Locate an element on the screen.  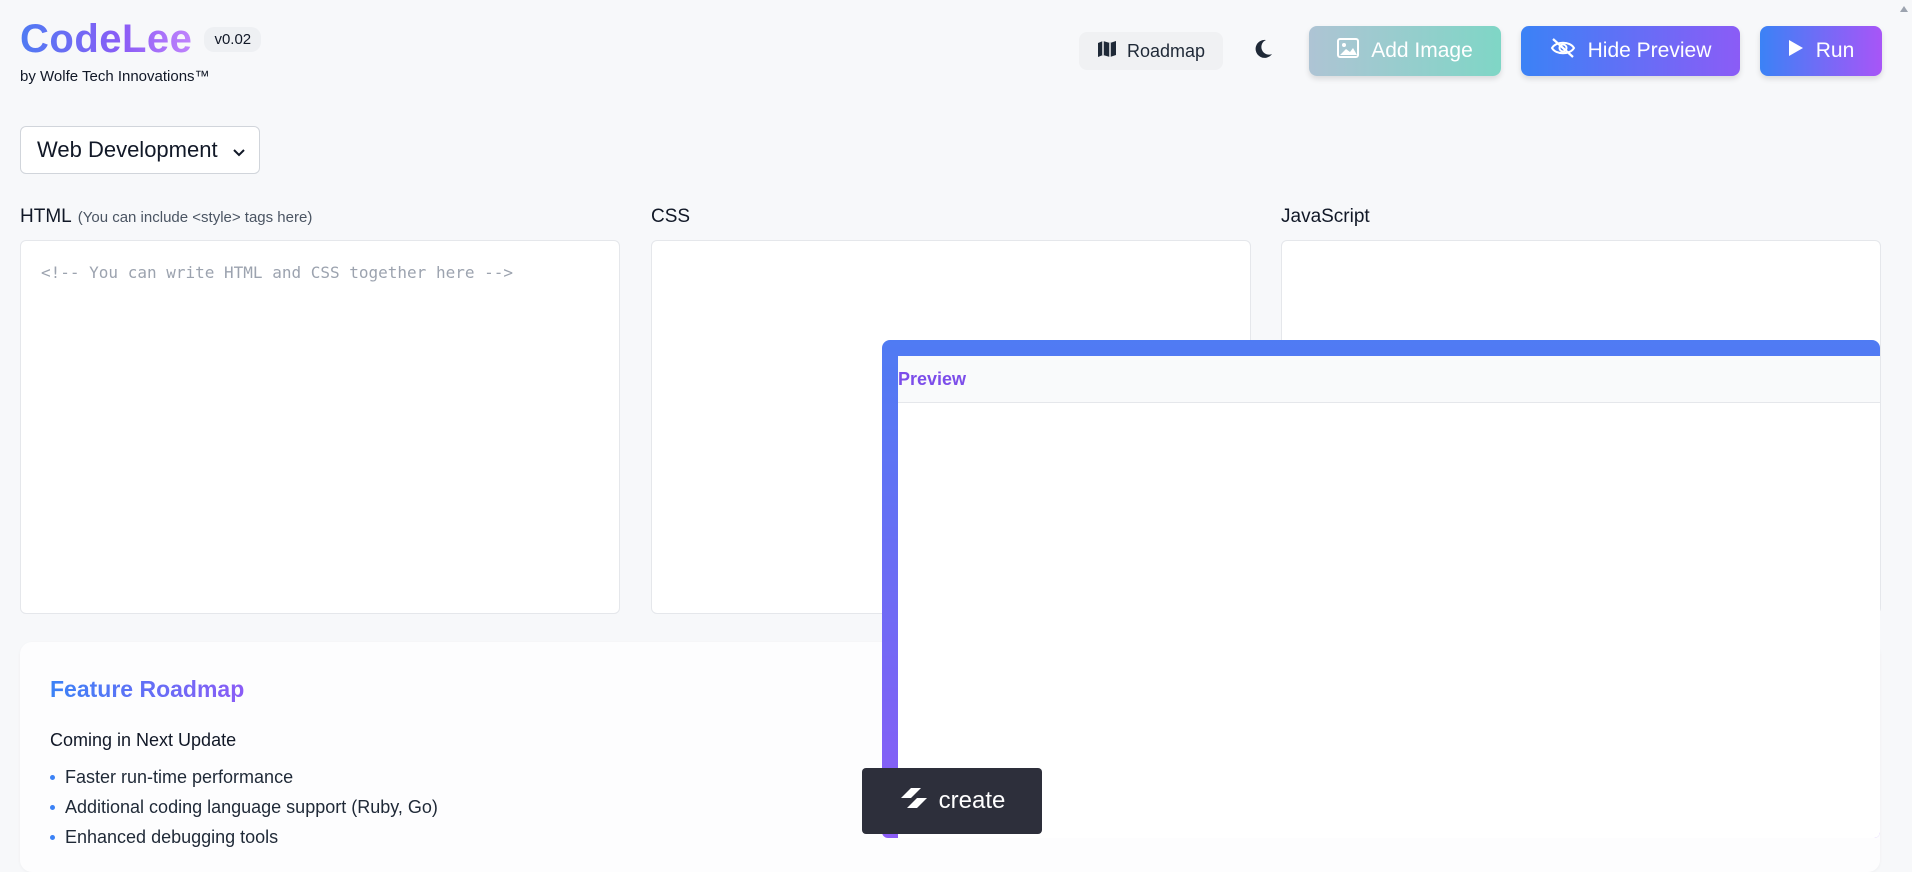
html-editor-label: HTML (You can include <style> tags here) is located at coordinates (166, 217).